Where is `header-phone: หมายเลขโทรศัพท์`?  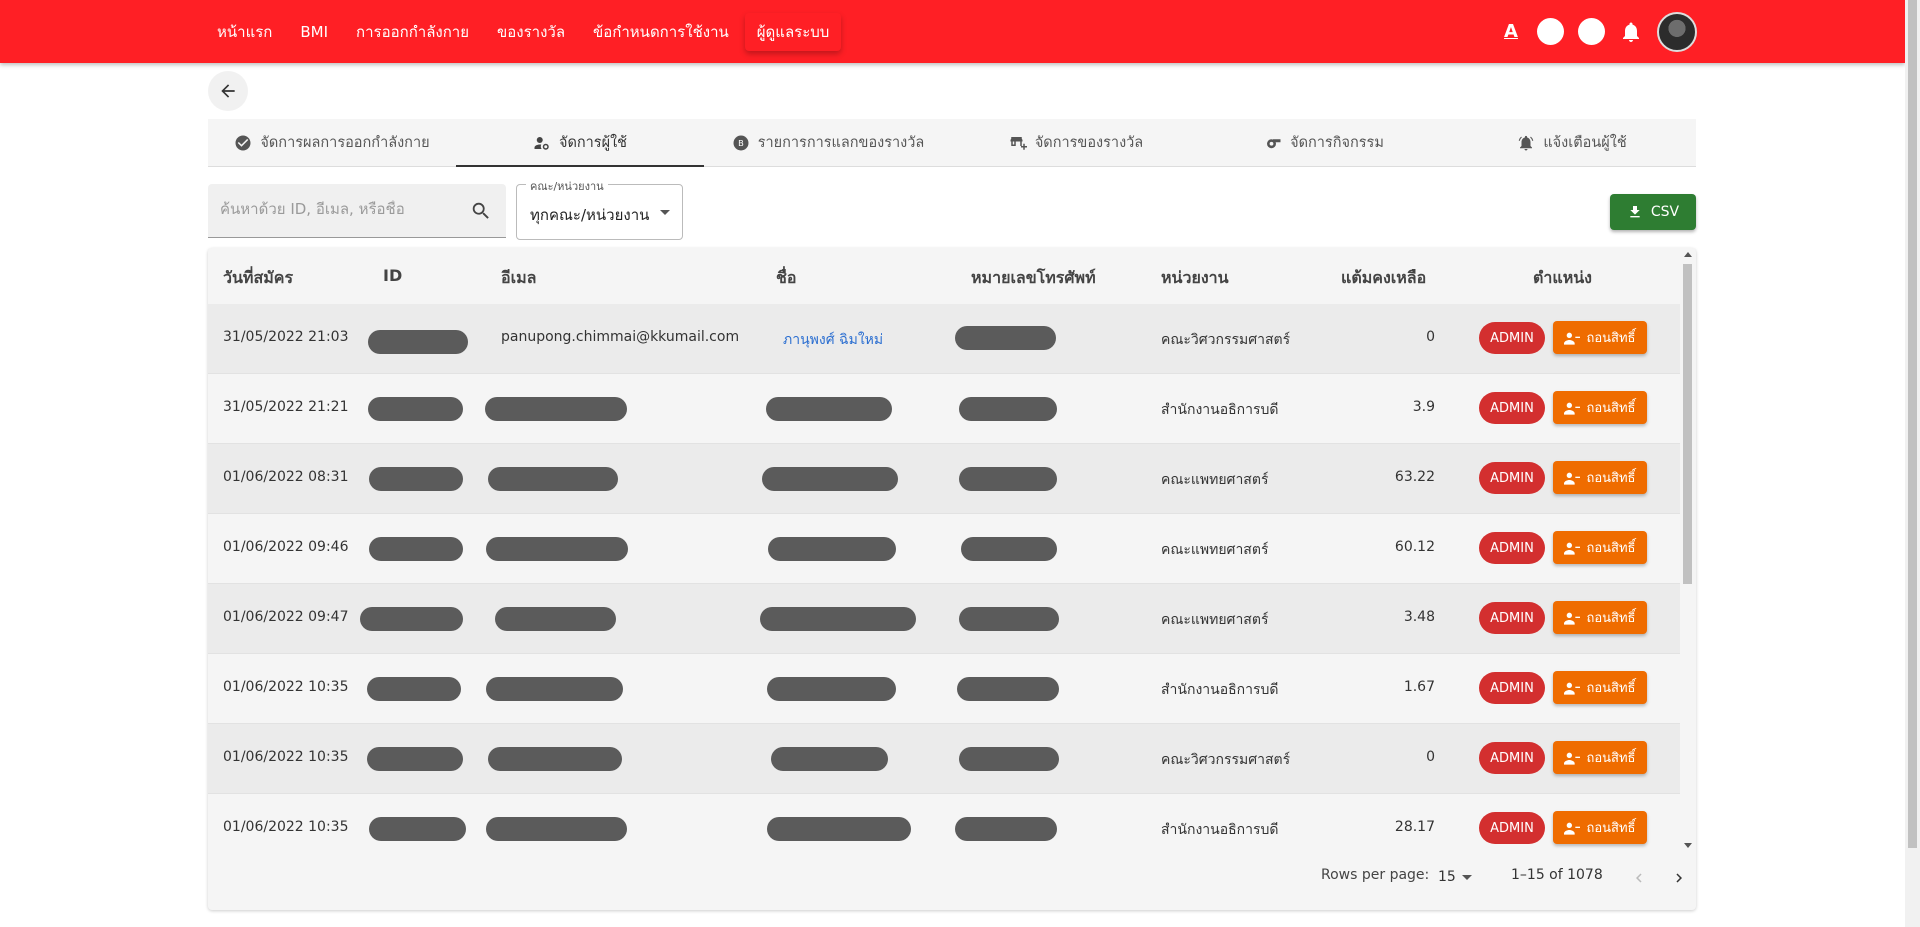 header-phone: หมายเลขโทรศัพท์ is located at coordinates (1033, 278).